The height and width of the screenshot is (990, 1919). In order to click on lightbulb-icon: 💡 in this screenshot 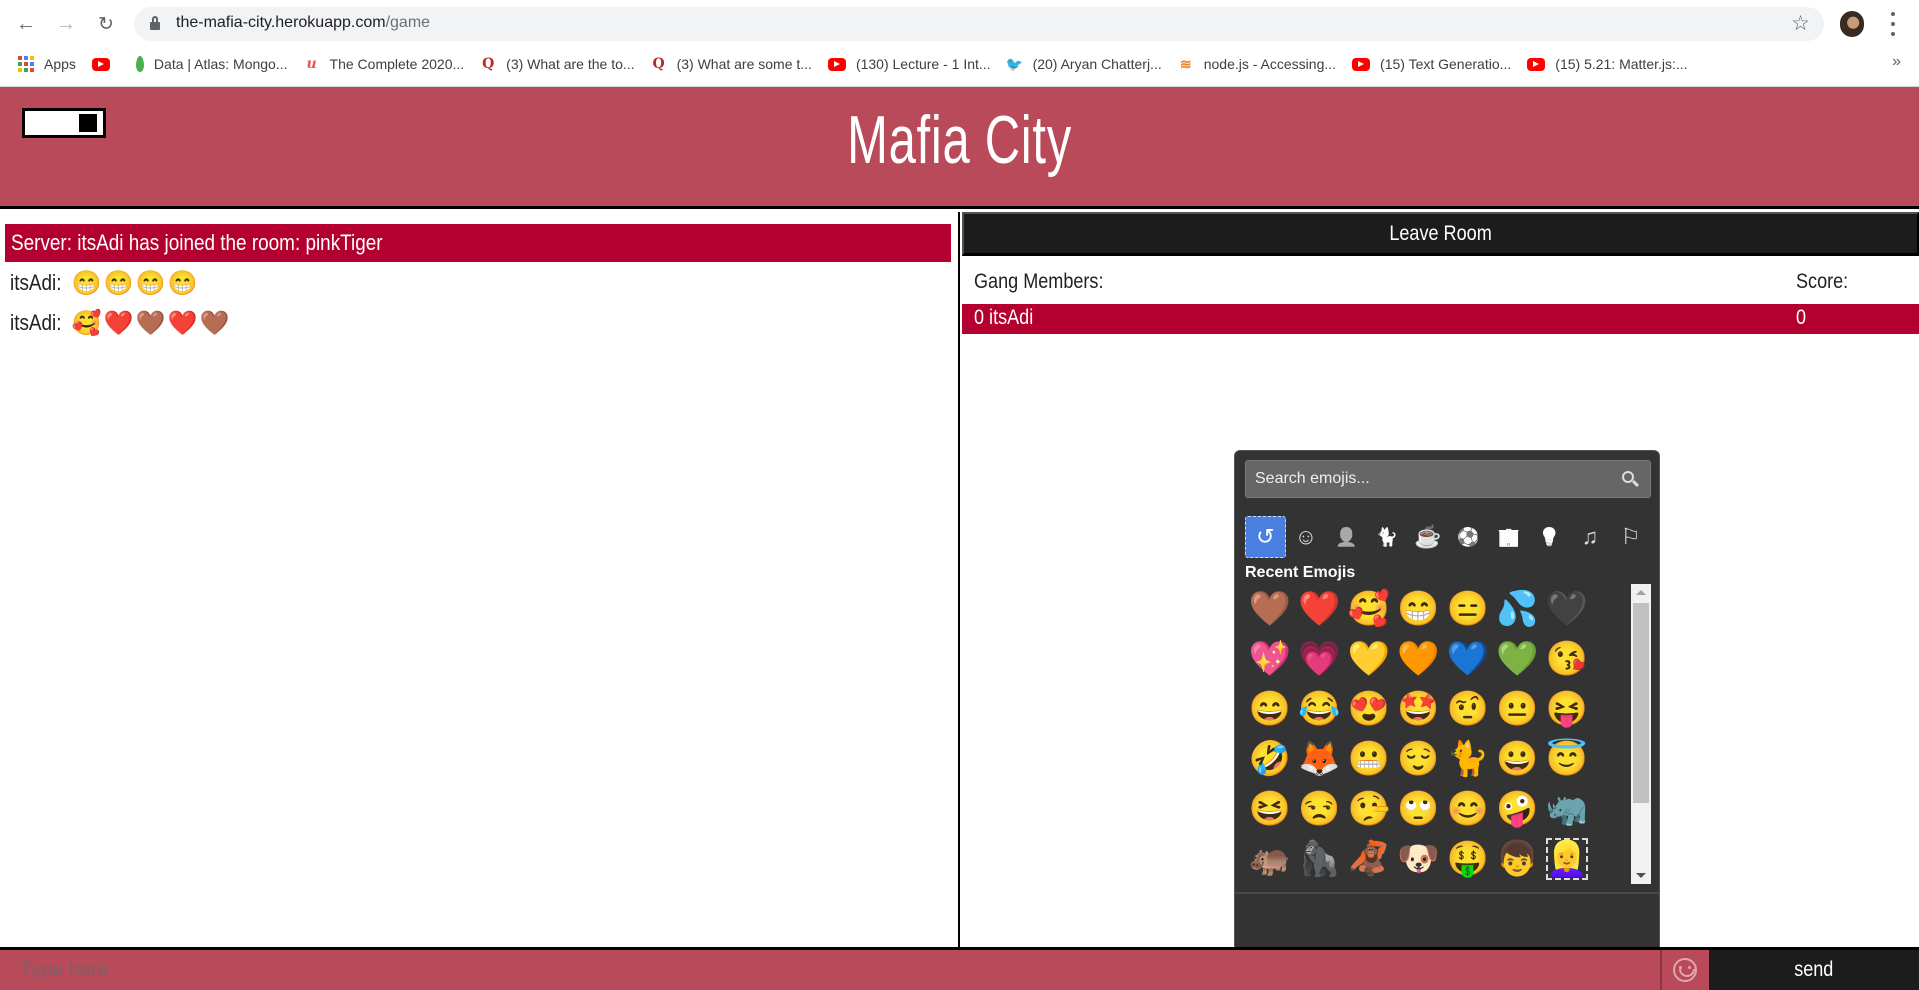, I will do `click(1549, 536)`.